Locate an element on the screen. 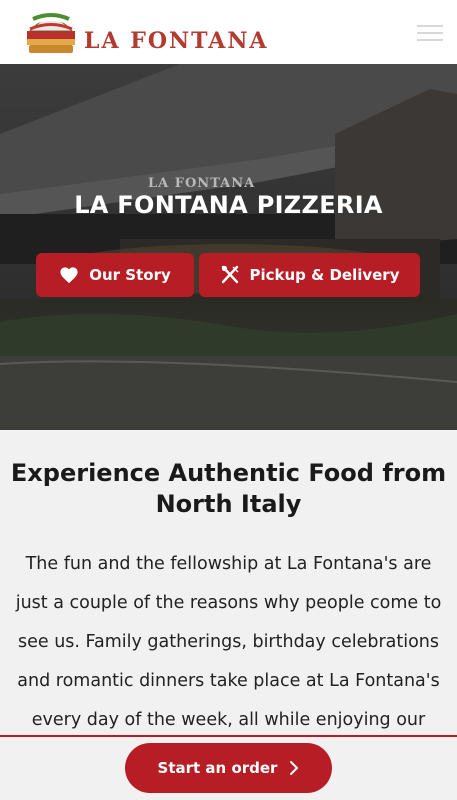 The width and height of the screenshot is (457, 800). site-header: LA FONTANA is located at coordinates (228, 32).